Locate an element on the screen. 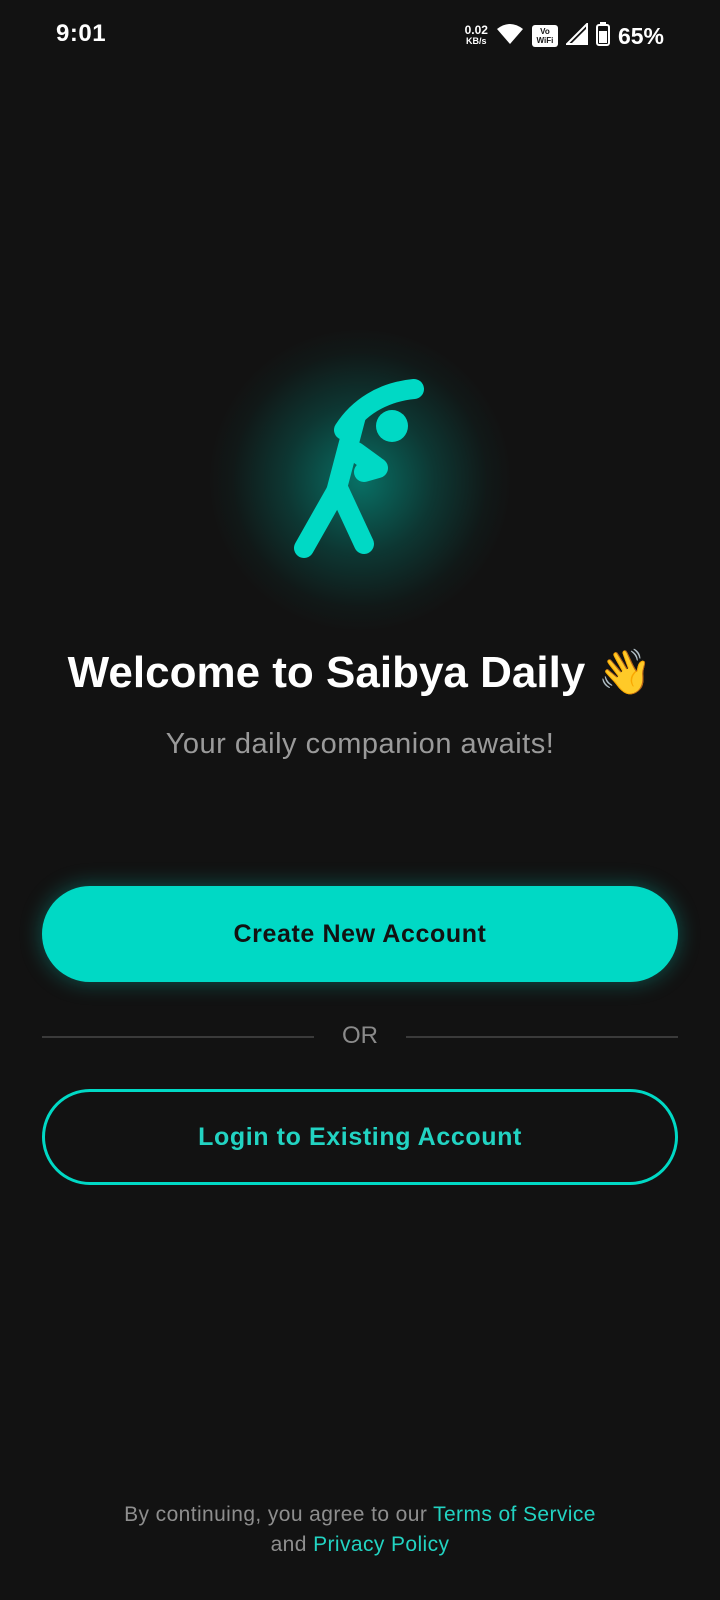 This screenshot has width=720, height=1600. vowifi-top-text: Vo is located at coordinates (545, 31).